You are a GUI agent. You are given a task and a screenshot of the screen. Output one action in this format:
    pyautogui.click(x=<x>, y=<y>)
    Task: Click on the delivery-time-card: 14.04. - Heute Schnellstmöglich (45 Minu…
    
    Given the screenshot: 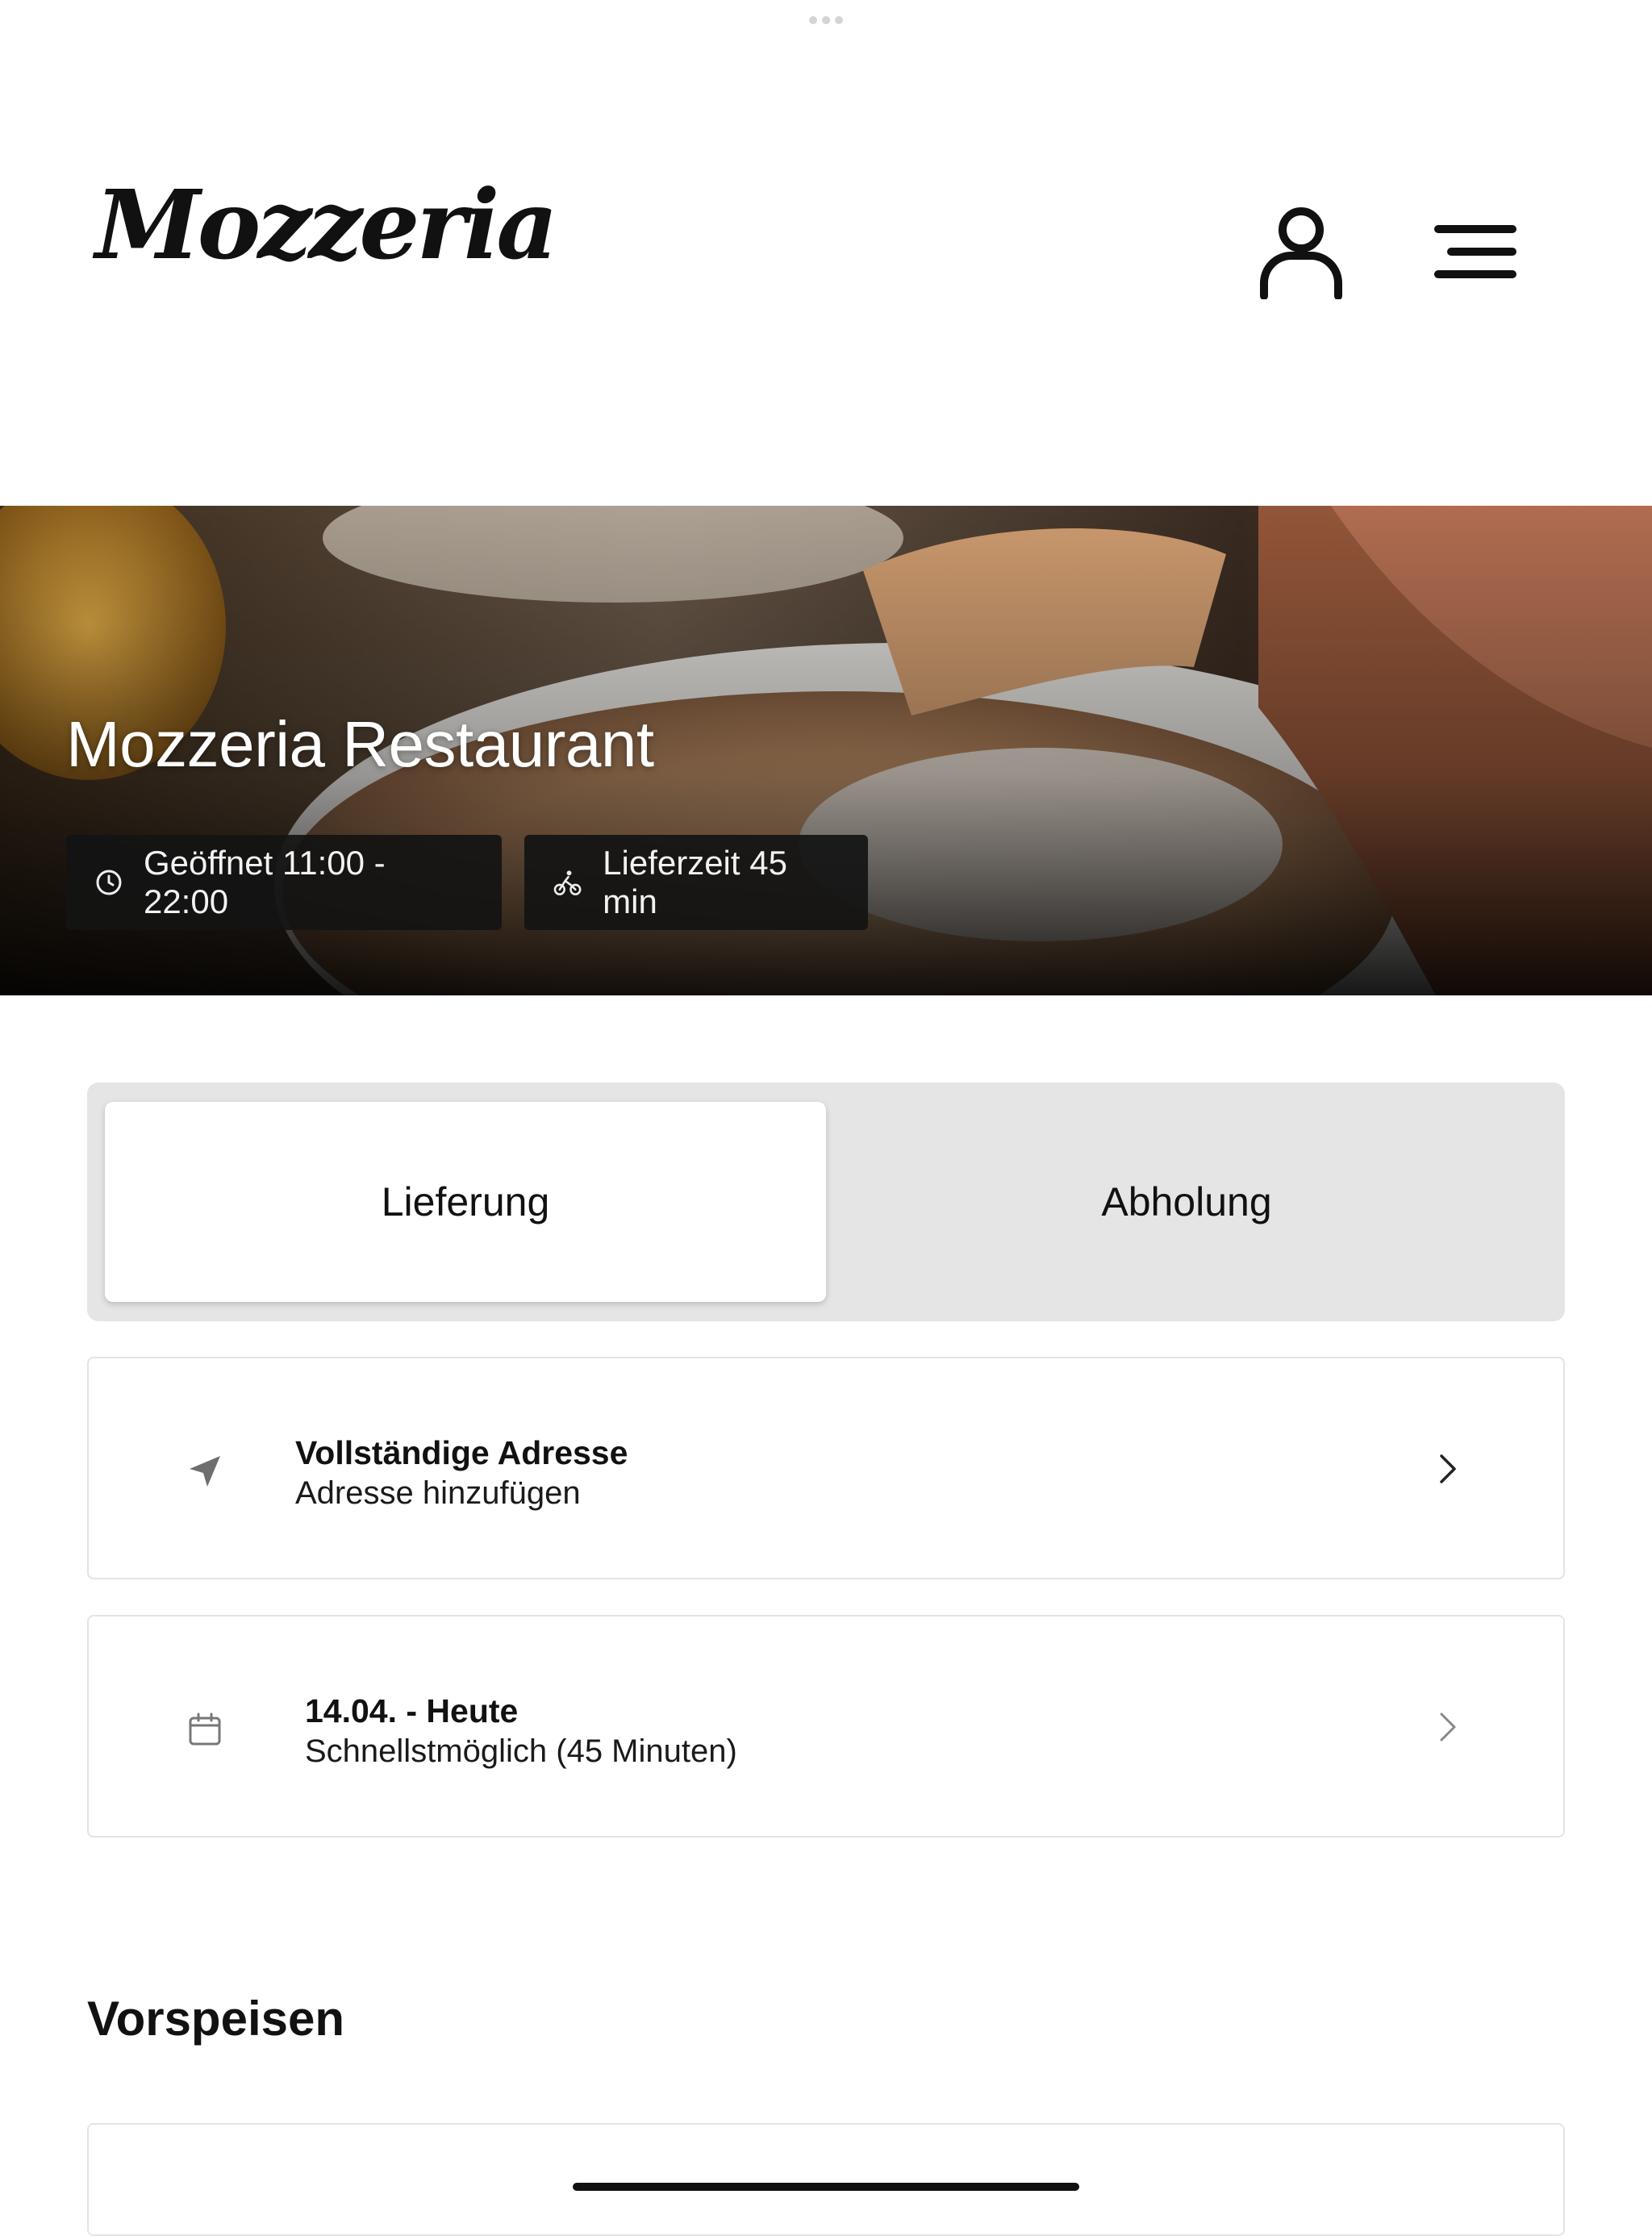 What is the action you would take?
    pyautogui.click(x=826, y=1726)
    